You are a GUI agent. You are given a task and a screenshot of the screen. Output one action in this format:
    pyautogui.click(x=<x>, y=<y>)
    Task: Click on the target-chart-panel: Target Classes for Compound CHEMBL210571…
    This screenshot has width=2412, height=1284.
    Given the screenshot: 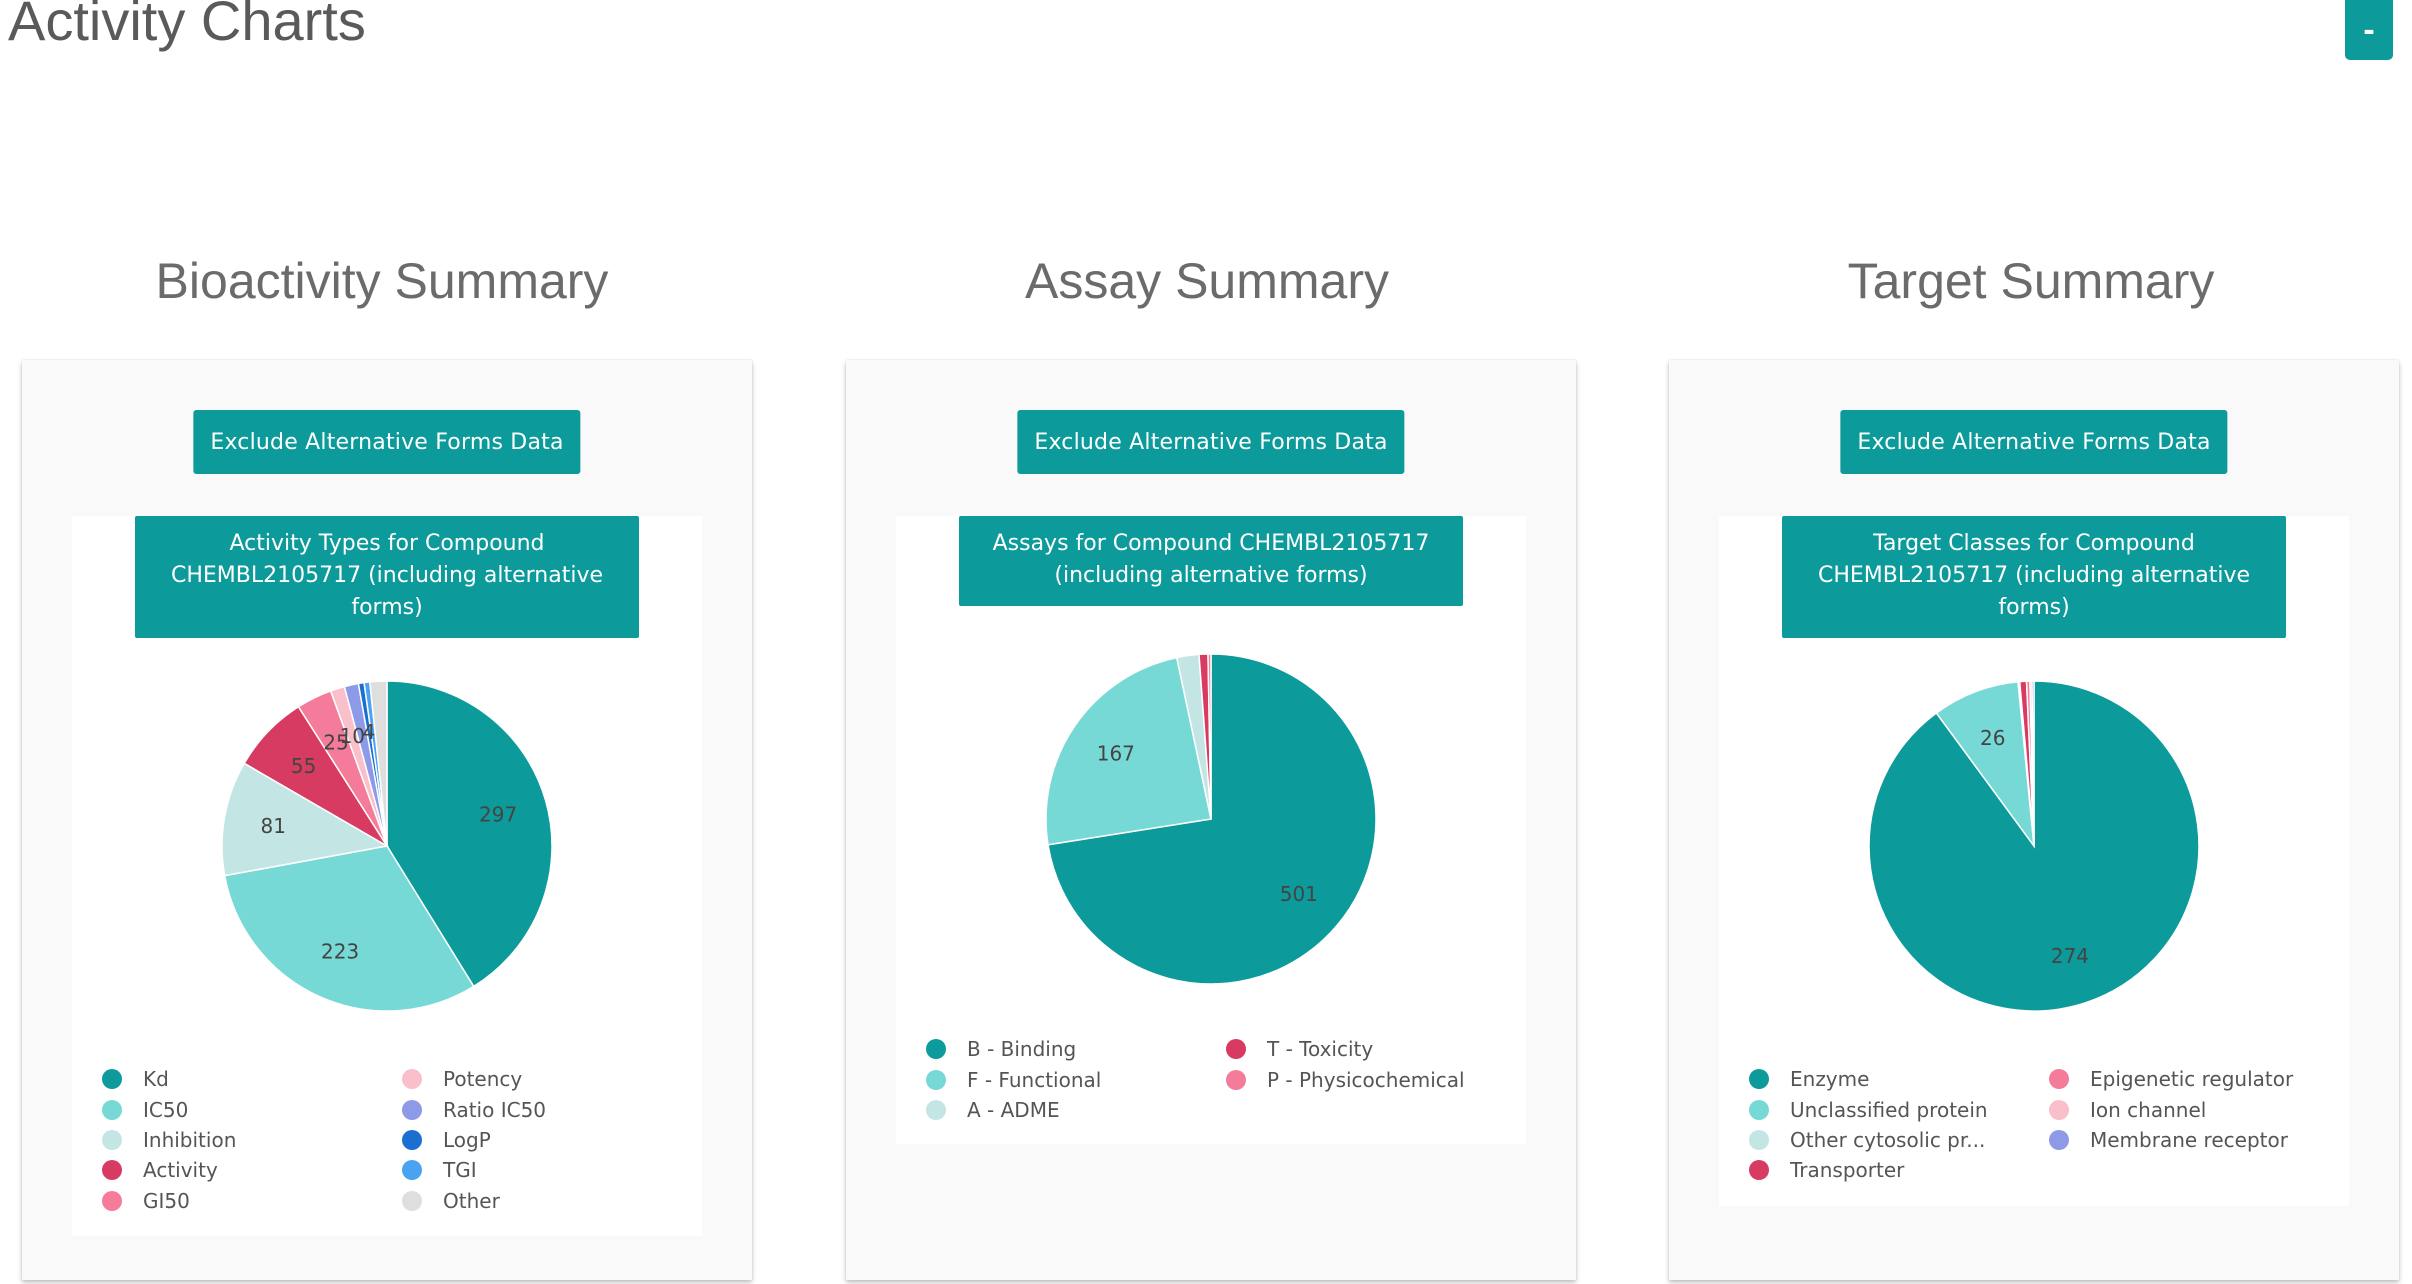 What is the action you would take?
    pyautogui.click(x=2034, y=861)
    